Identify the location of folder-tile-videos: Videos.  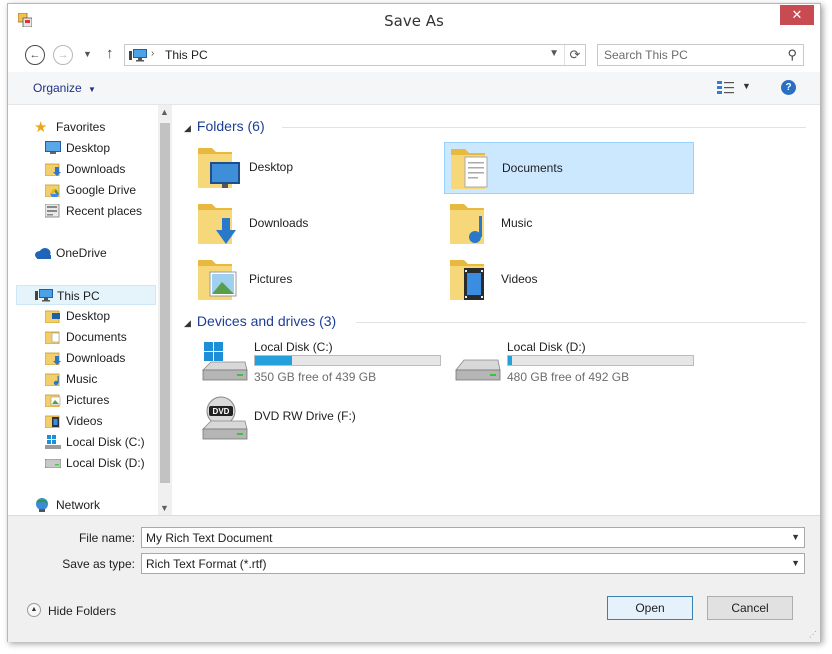
(569, 280).